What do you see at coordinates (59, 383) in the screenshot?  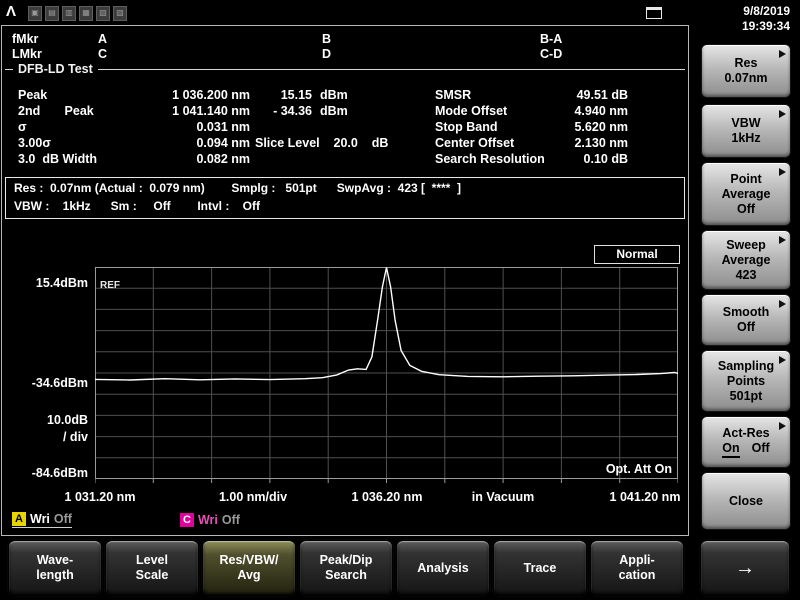 I see `y-label-mid: -34.6dBm` at bounding box center [59, 383].